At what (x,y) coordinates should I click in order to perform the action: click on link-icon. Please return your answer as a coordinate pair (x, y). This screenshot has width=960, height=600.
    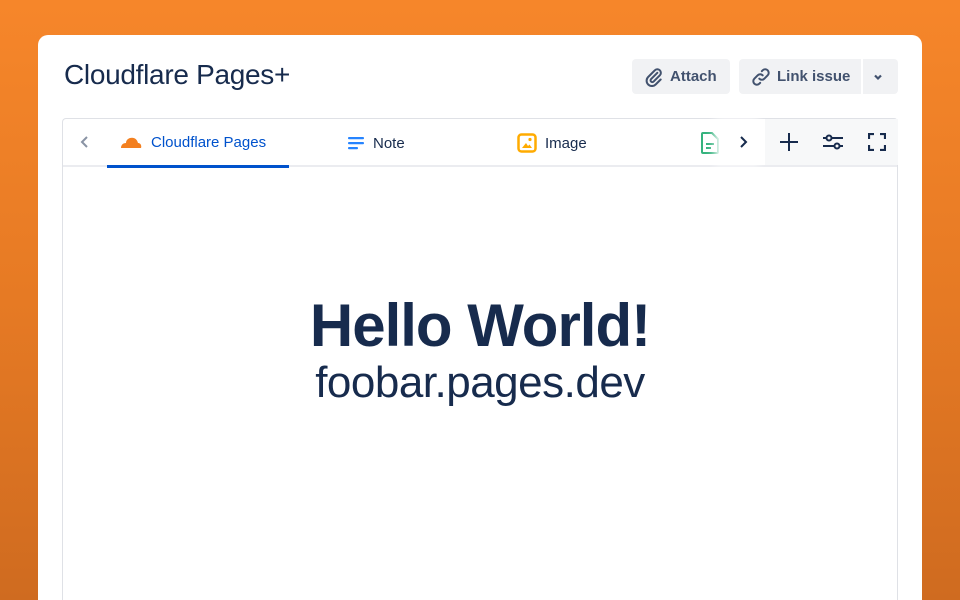
    Looking at the image, I should click on (761, 76).